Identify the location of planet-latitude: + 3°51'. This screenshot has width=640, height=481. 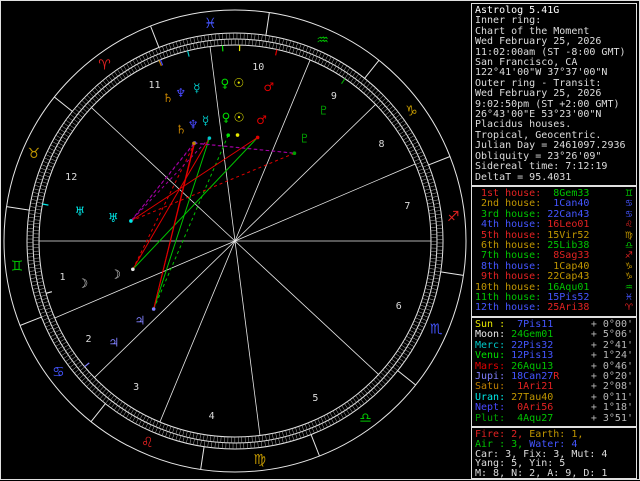
(612, 419).